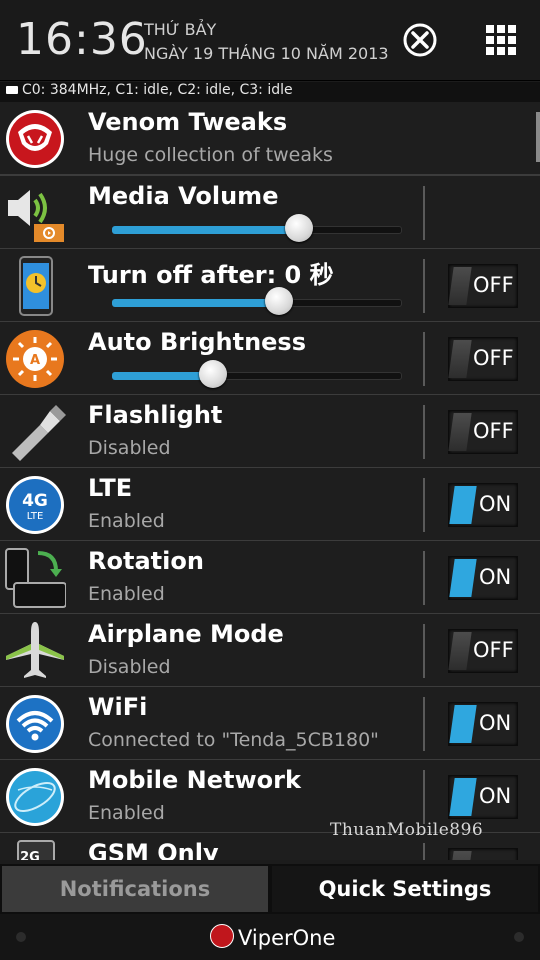 Image resolution: width=540 pixels, height=960 pixels. Describe the element at coordinates (270, 505) in the screenshot. I see `row-lte: 4G LTE LTE Enabled ON` at that location.